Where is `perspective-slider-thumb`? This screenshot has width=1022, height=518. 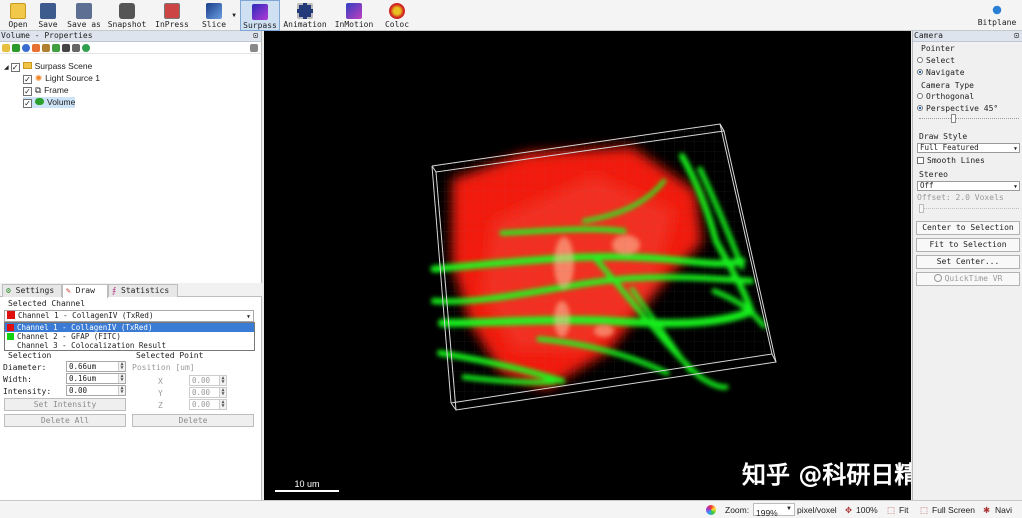 perspective-slider-thumb is located at coordinates (953, 118).